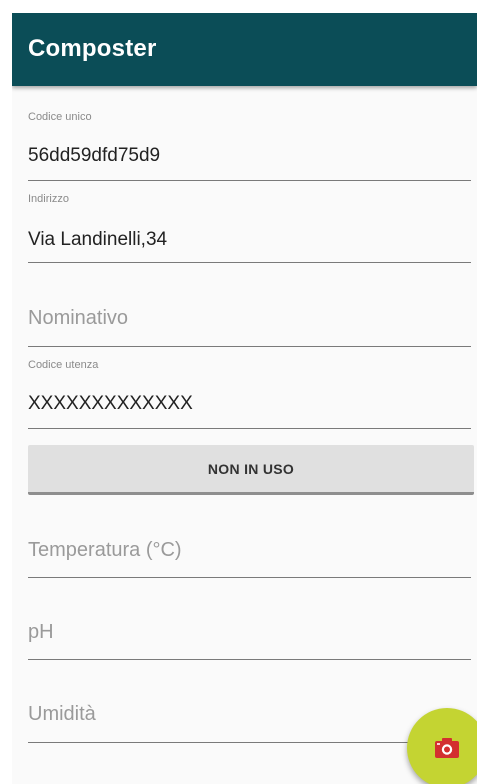 The width and height of the screenshot is (489, 784). Describe the element at coordinates (63, 365) in the screenshot. I see `codice-utenza-label: Codice utenza` at that location.